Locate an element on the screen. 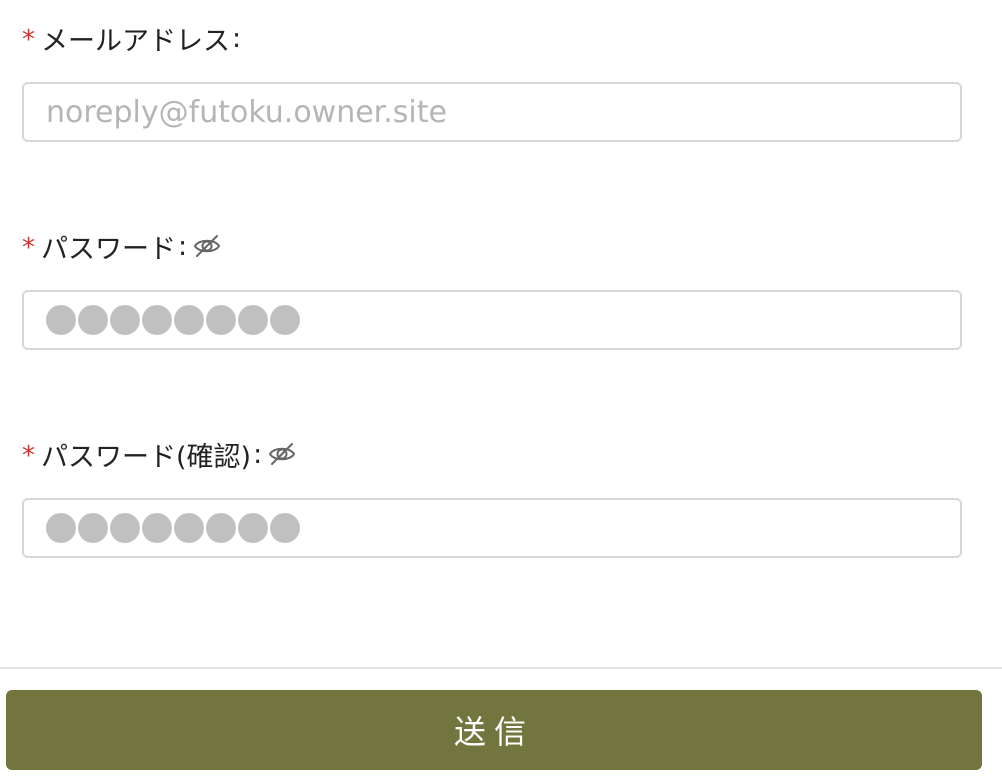  email-label-text: メールアドレス is located at coordinates (135, 41).